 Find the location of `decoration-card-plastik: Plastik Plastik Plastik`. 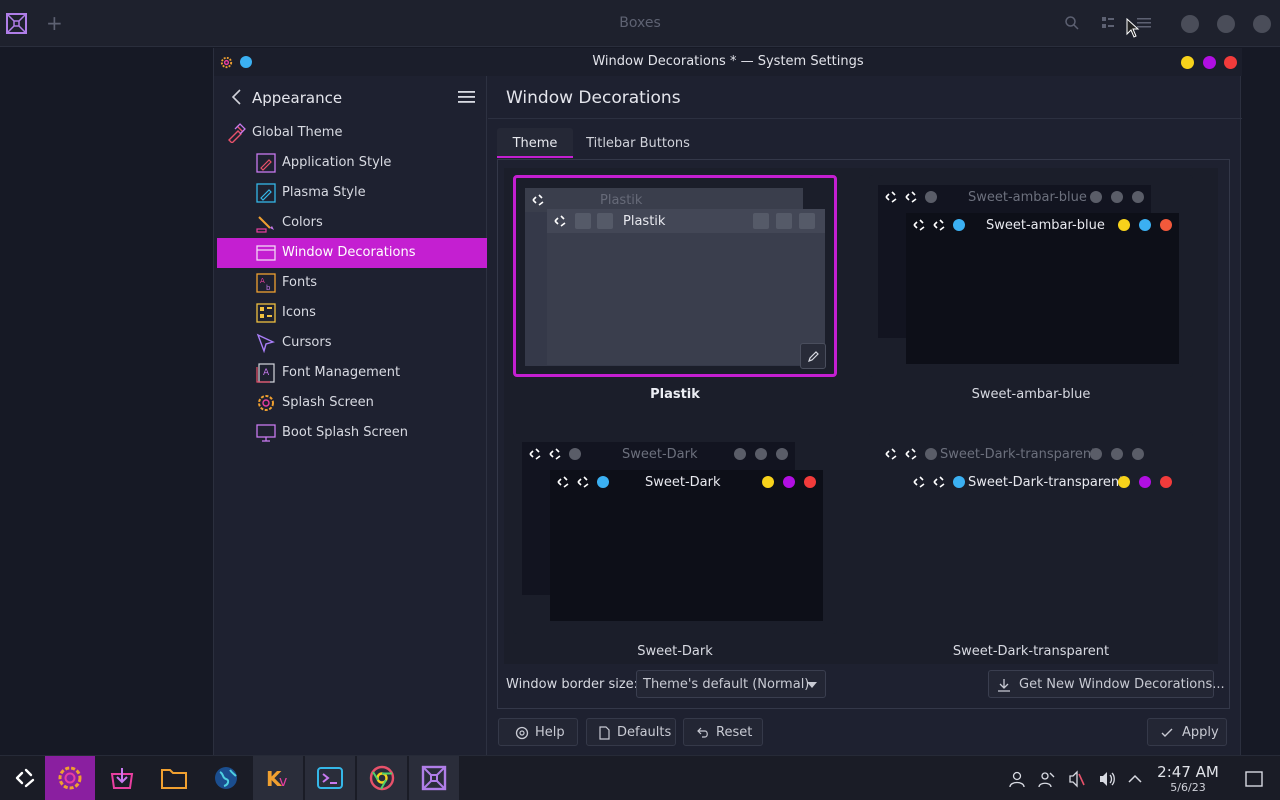

decoration-card-plastik: Plastik Plastik Plastik is located at coordinates (675, 295).